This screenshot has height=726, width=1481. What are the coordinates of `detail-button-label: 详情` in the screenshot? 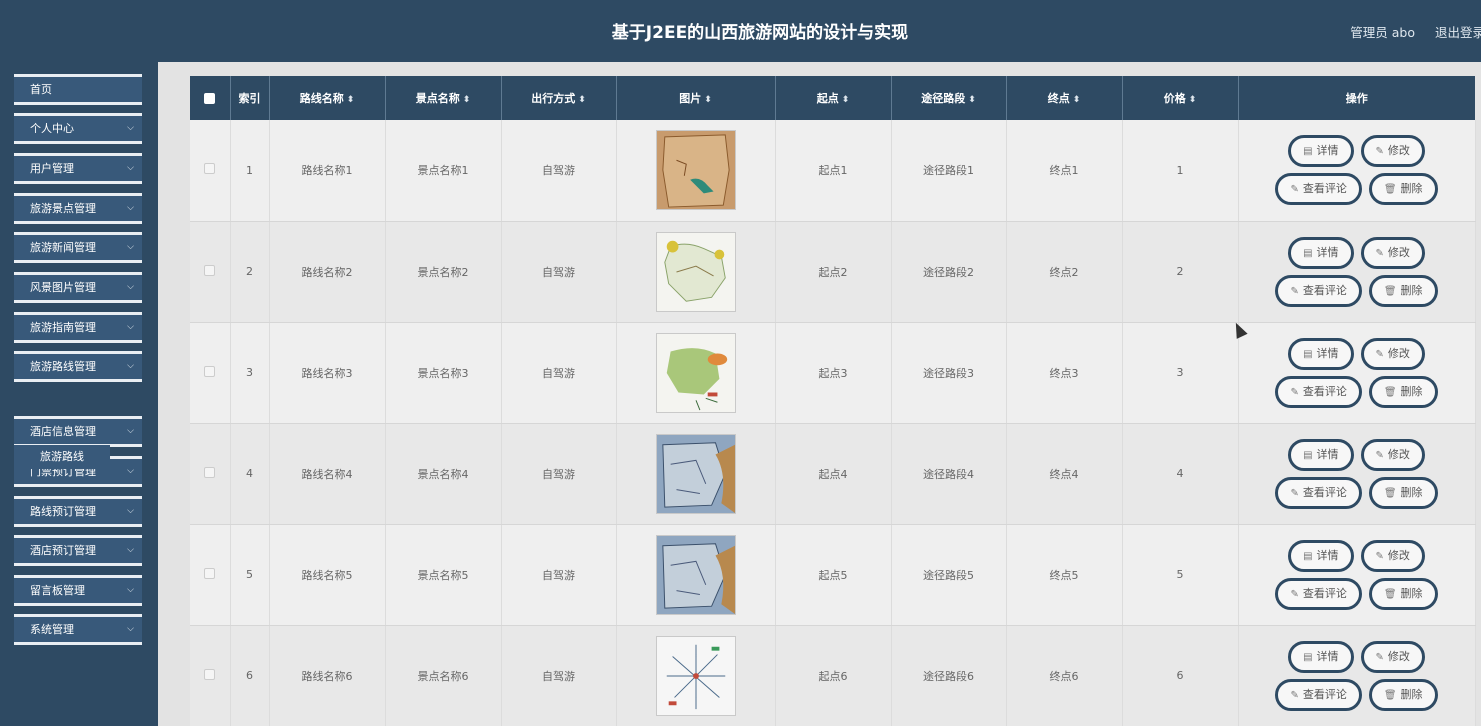 It's located at (1327, 555).